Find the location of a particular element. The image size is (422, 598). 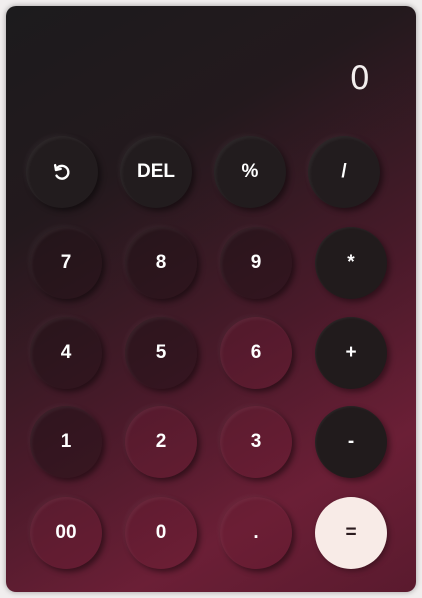

equals-button: = is located at coordinates (351, 533).